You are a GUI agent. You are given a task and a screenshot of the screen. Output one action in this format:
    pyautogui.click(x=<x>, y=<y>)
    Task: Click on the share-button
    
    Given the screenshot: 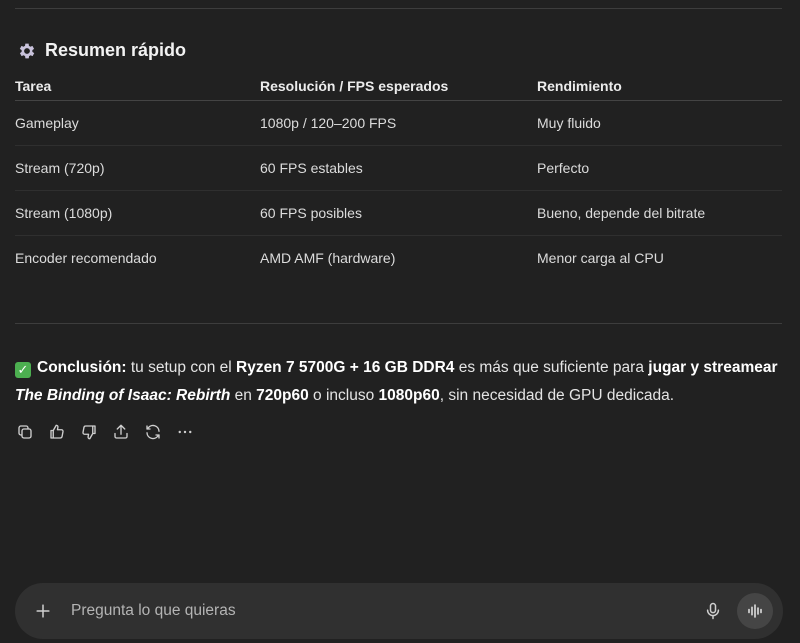 What is the action you would take?
    pyautogui.click(x=121, y=432)
    